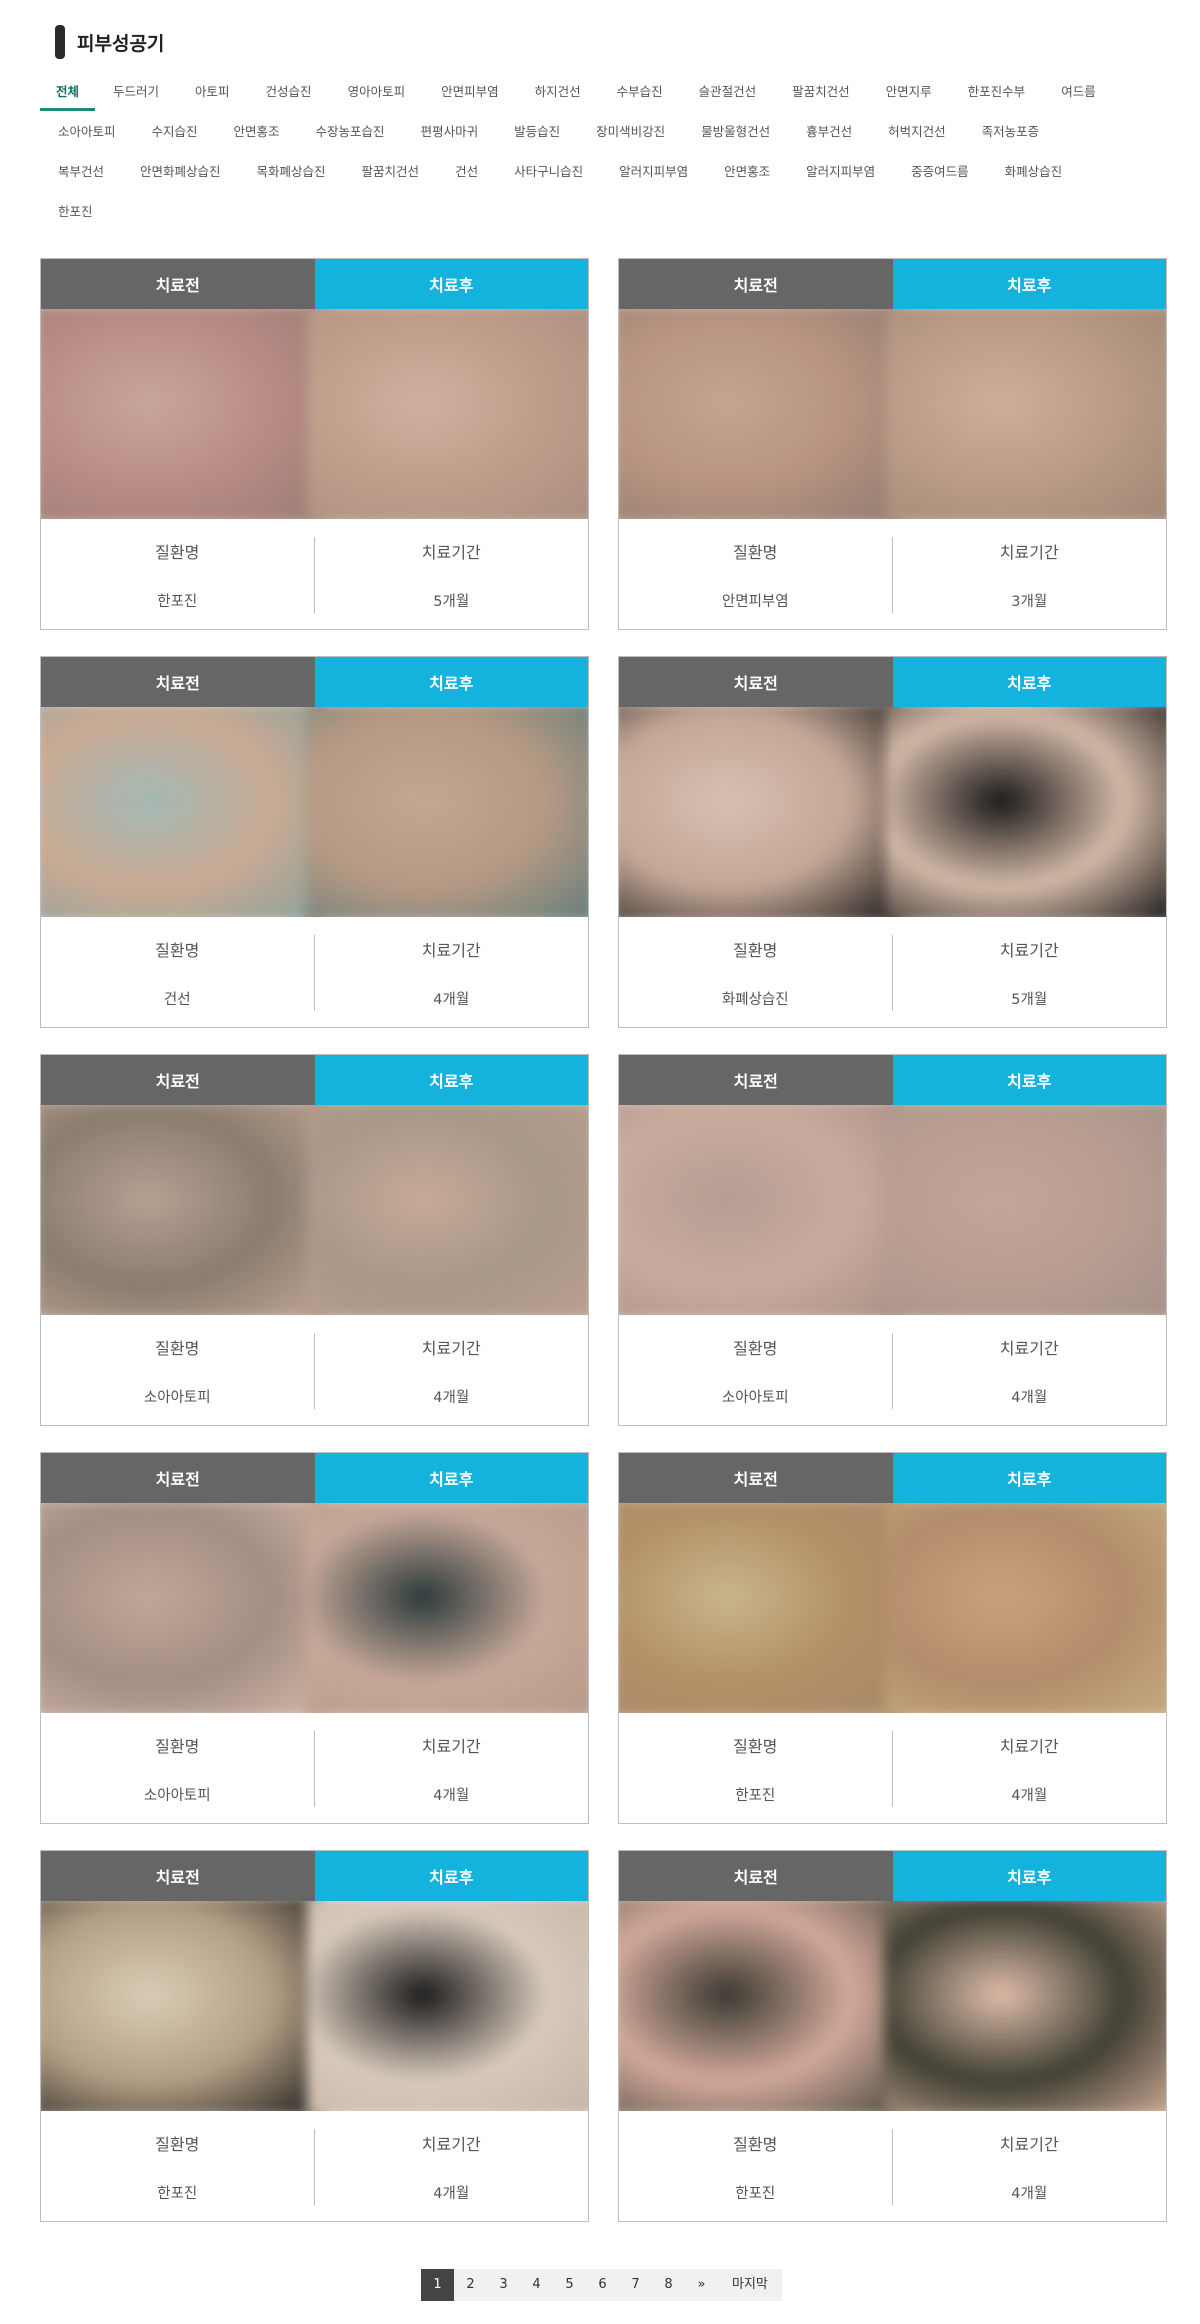 Image resolution: width=1200 pixels, height=2324 pixels. I want to click on category-tab: 건성습진, so click(289, 92).